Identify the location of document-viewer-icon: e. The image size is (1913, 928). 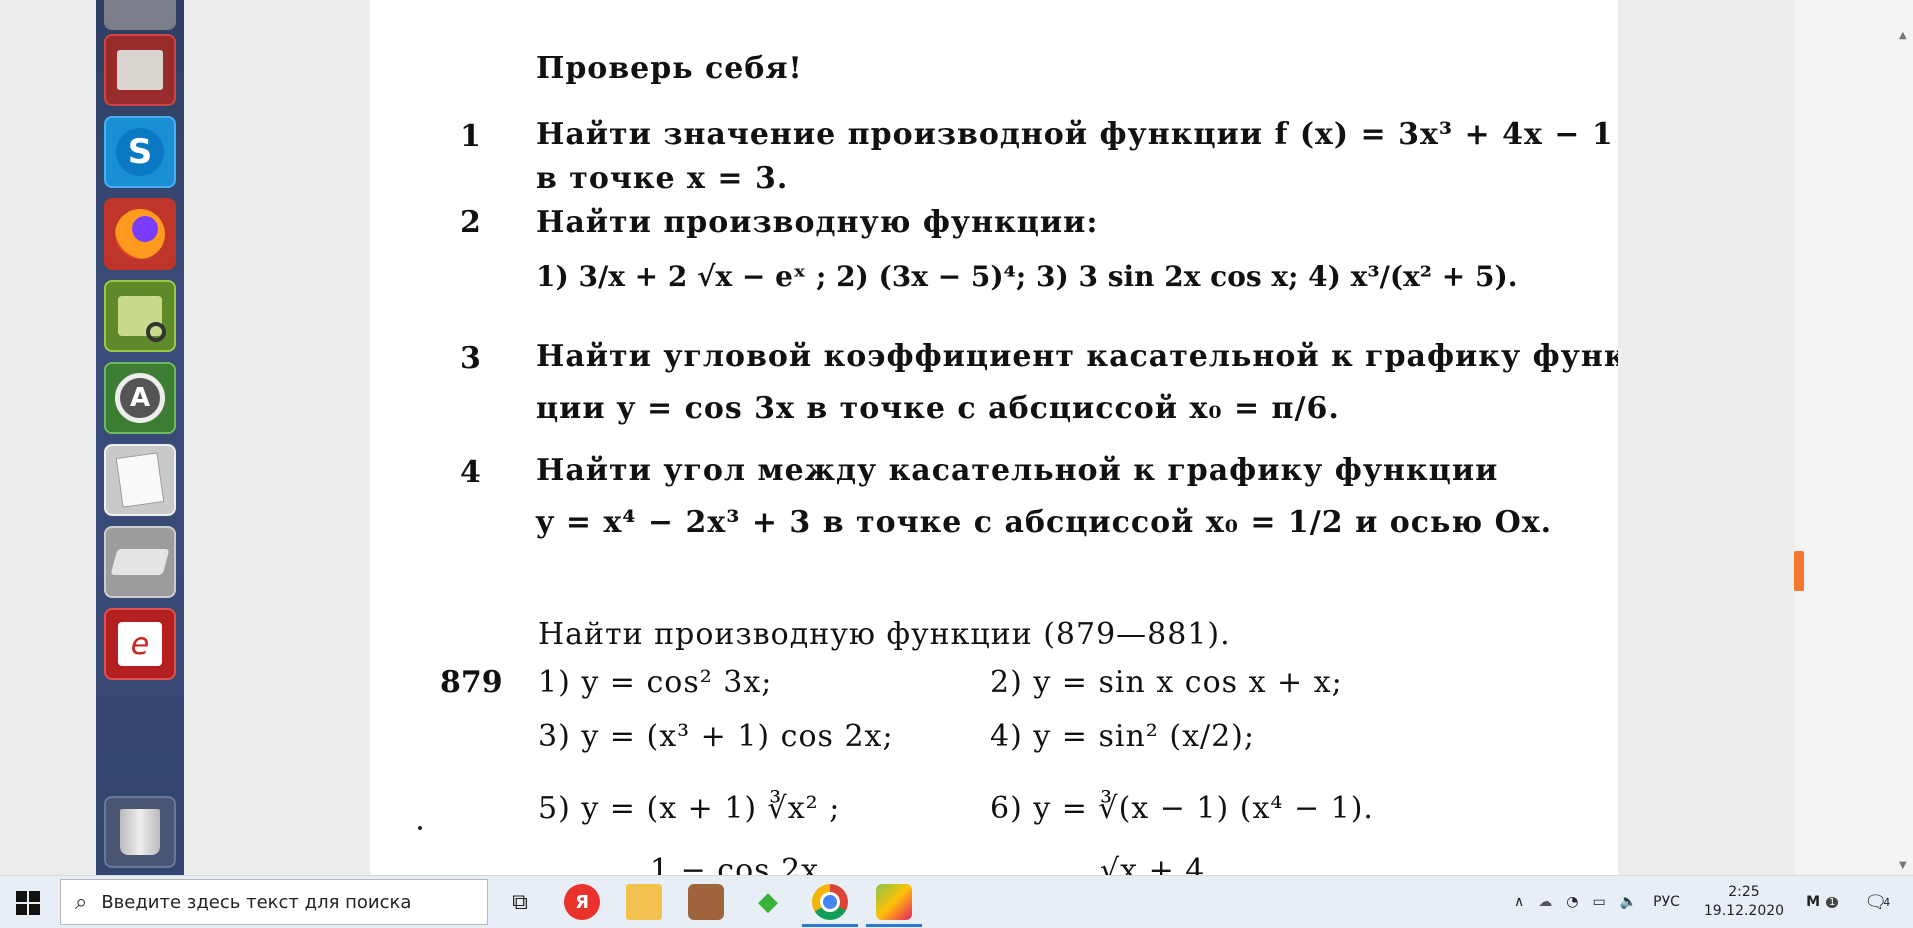
(140, 644).